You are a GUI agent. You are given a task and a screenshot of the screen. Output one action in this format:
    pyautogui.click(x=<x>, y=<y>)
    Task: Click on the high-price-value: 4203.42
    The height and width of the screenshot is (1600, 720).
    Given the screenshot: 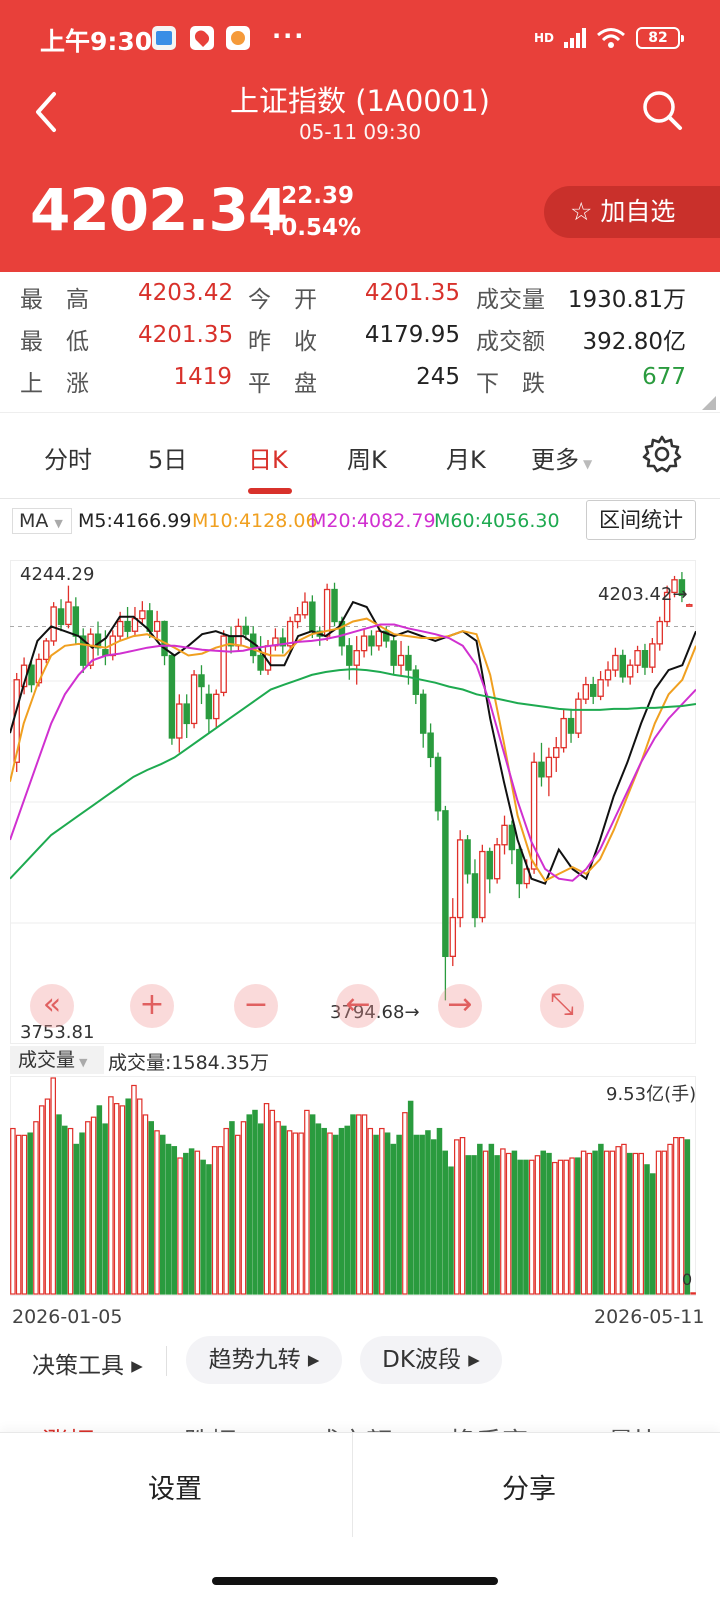 What is the action you would take?
    pyautogui.click(x=635, y=594)
    